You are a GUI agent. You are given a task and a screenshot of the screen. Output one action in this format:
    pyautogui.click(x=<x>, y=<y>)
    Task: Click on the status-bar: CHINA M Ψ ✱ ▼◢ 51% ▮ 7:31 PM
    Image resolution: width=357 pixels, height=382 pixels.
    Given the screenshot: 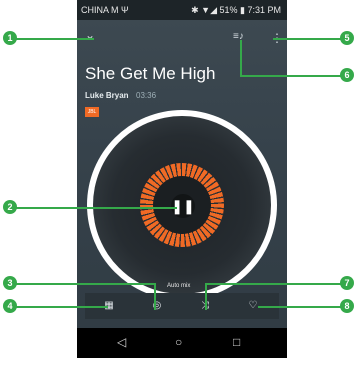 What is the action you would take?
    pyautogui.click(x=182, y=10)
    